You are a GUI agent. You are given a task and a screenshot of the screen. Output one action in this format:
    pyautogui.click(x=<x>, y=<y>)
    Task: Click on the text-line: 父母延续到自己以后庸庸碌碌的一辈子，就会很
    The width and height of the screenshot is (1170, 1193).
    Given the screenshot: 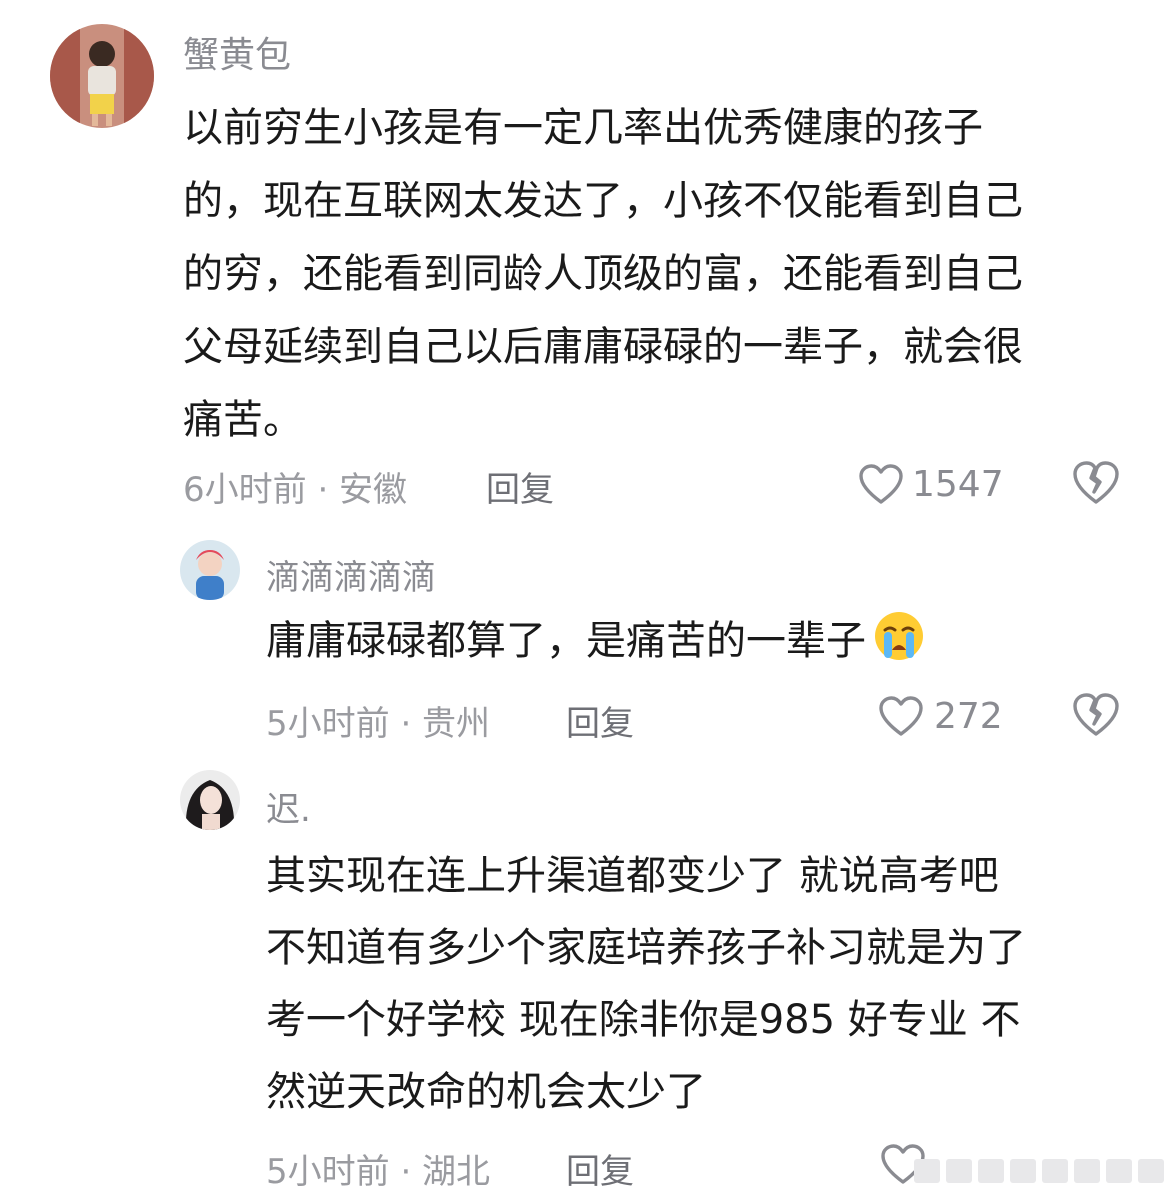 What is the action you would take?
    pyautogui.click(x=603, y=347)
    